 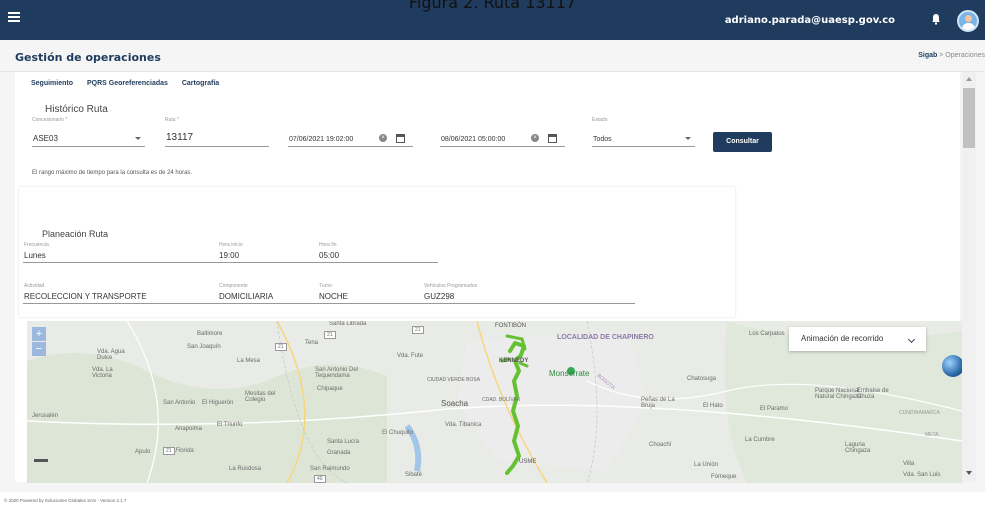 What do you see at coordinates (909, 464) in the screenshot?
I see `map-label-villa: Villa` at bounding box center [909, 464].